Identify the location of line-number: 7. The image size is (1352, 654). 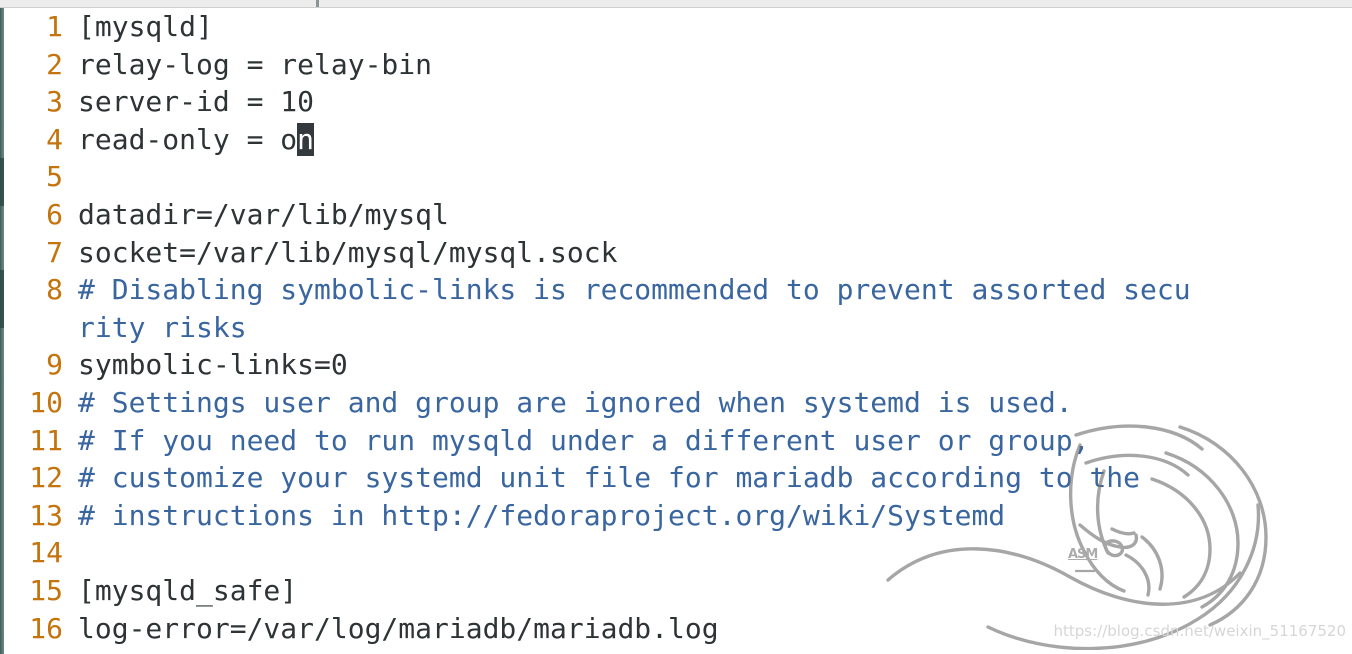
(54, 252).